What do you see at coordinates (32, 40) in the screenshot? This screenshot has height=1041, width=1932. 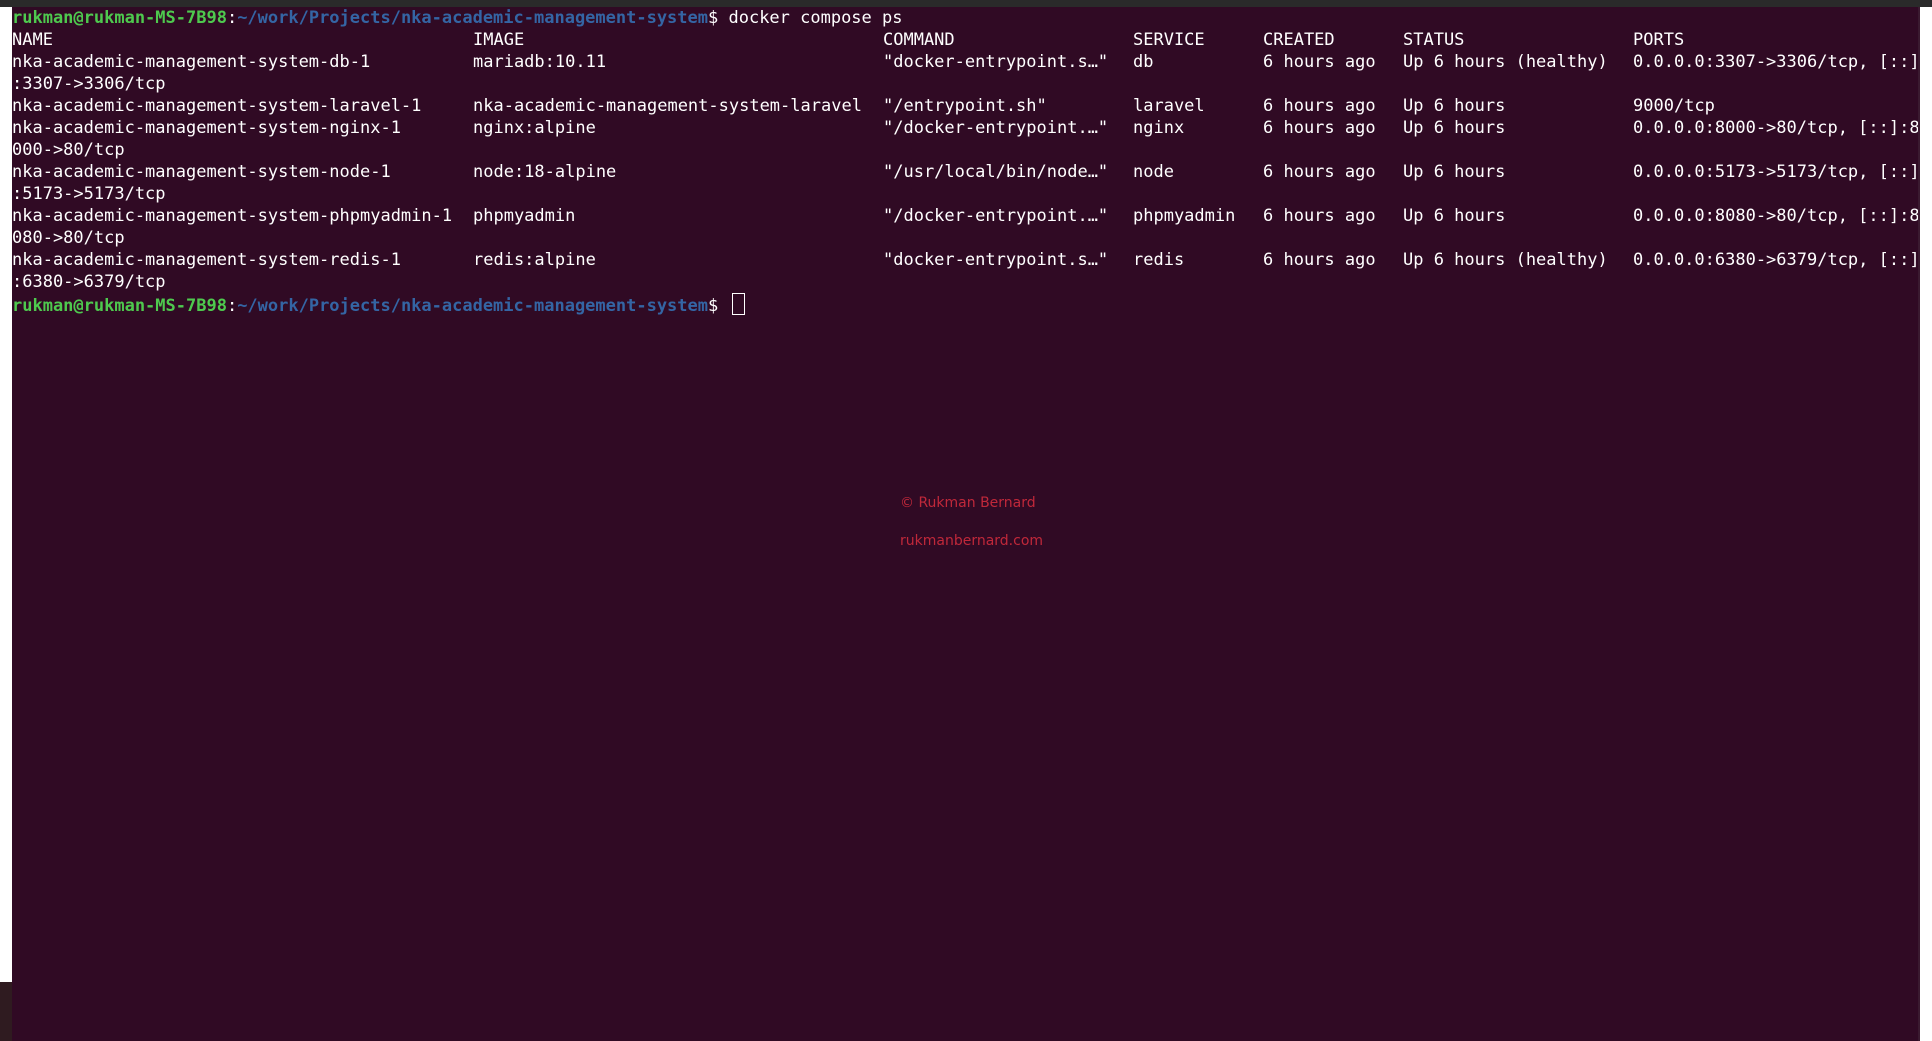 I see `header-name: NAME` at bounding box center [32, 40].